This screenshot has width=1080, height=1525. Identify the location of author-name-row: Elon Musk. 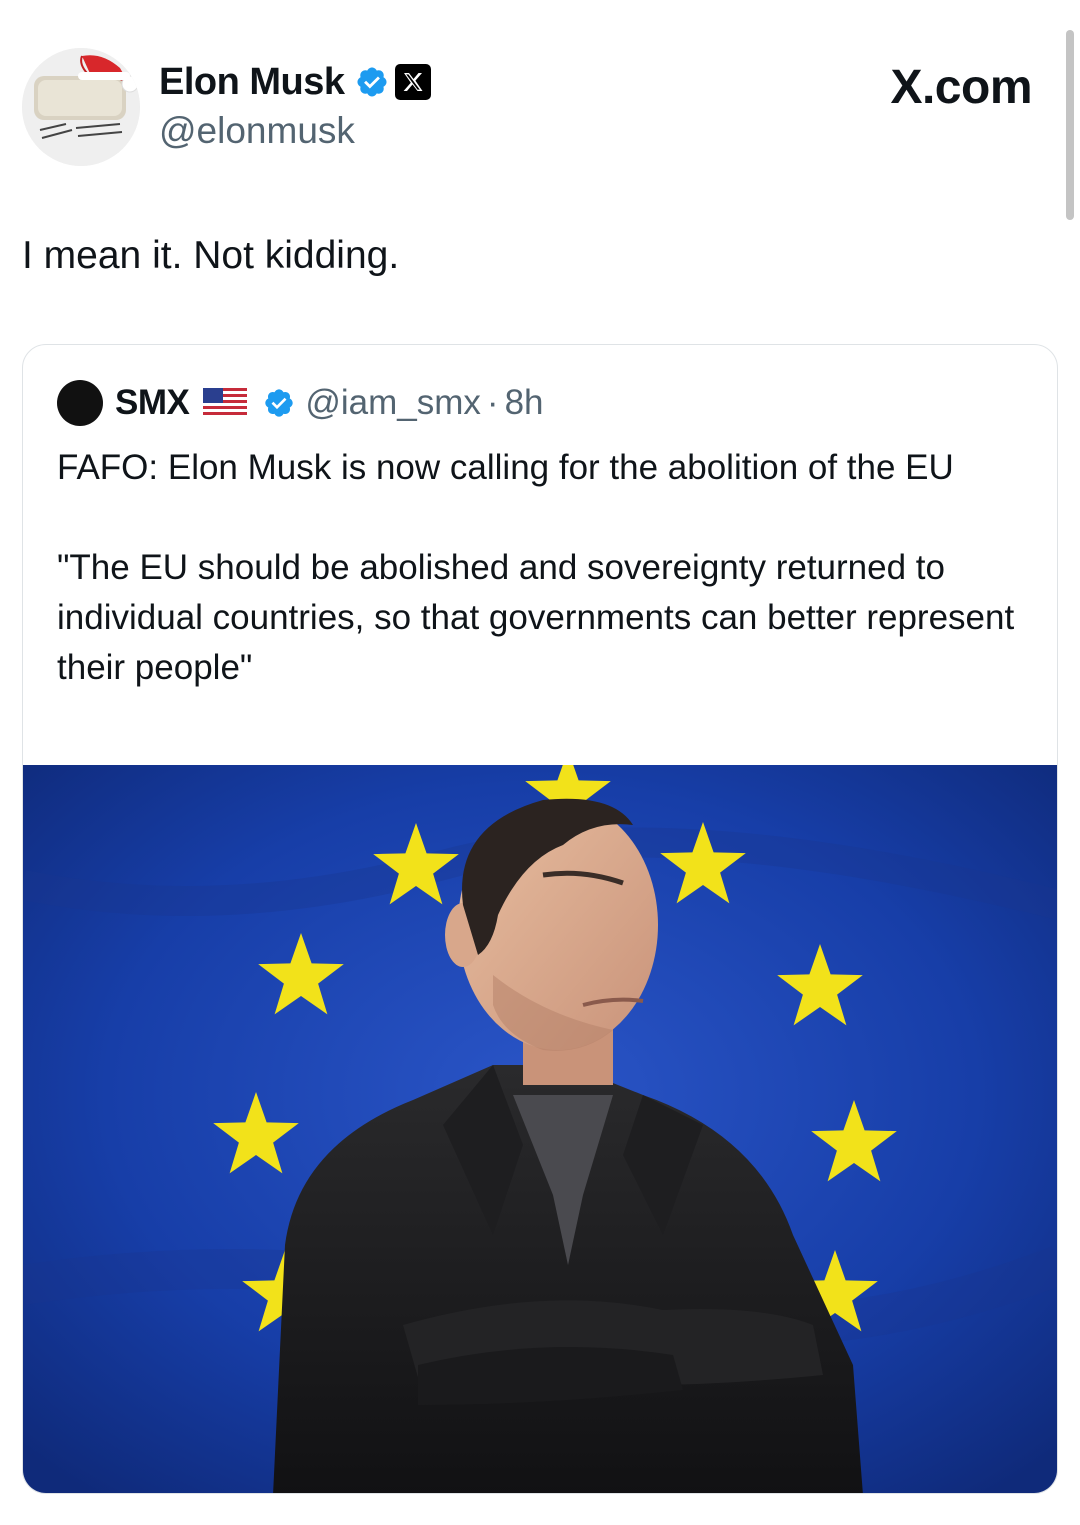
(295, 82).